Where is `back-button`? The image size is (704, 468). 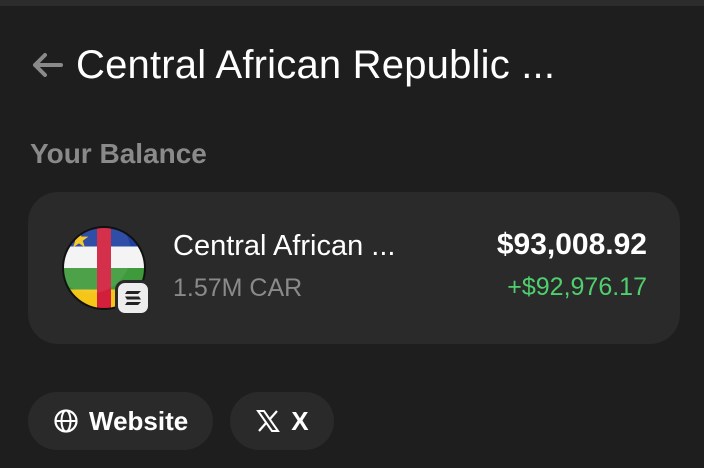
back-button is located at coordinates (47, 65).